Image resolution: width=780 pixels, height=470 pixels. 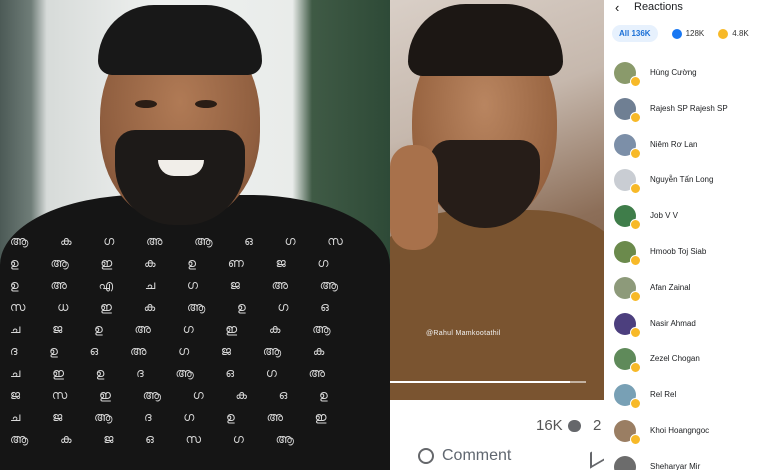 What do you see at coordinates (574, 426) in the screenshot?
I see `comment-bubble-icon` at bounding box center [574, 426].